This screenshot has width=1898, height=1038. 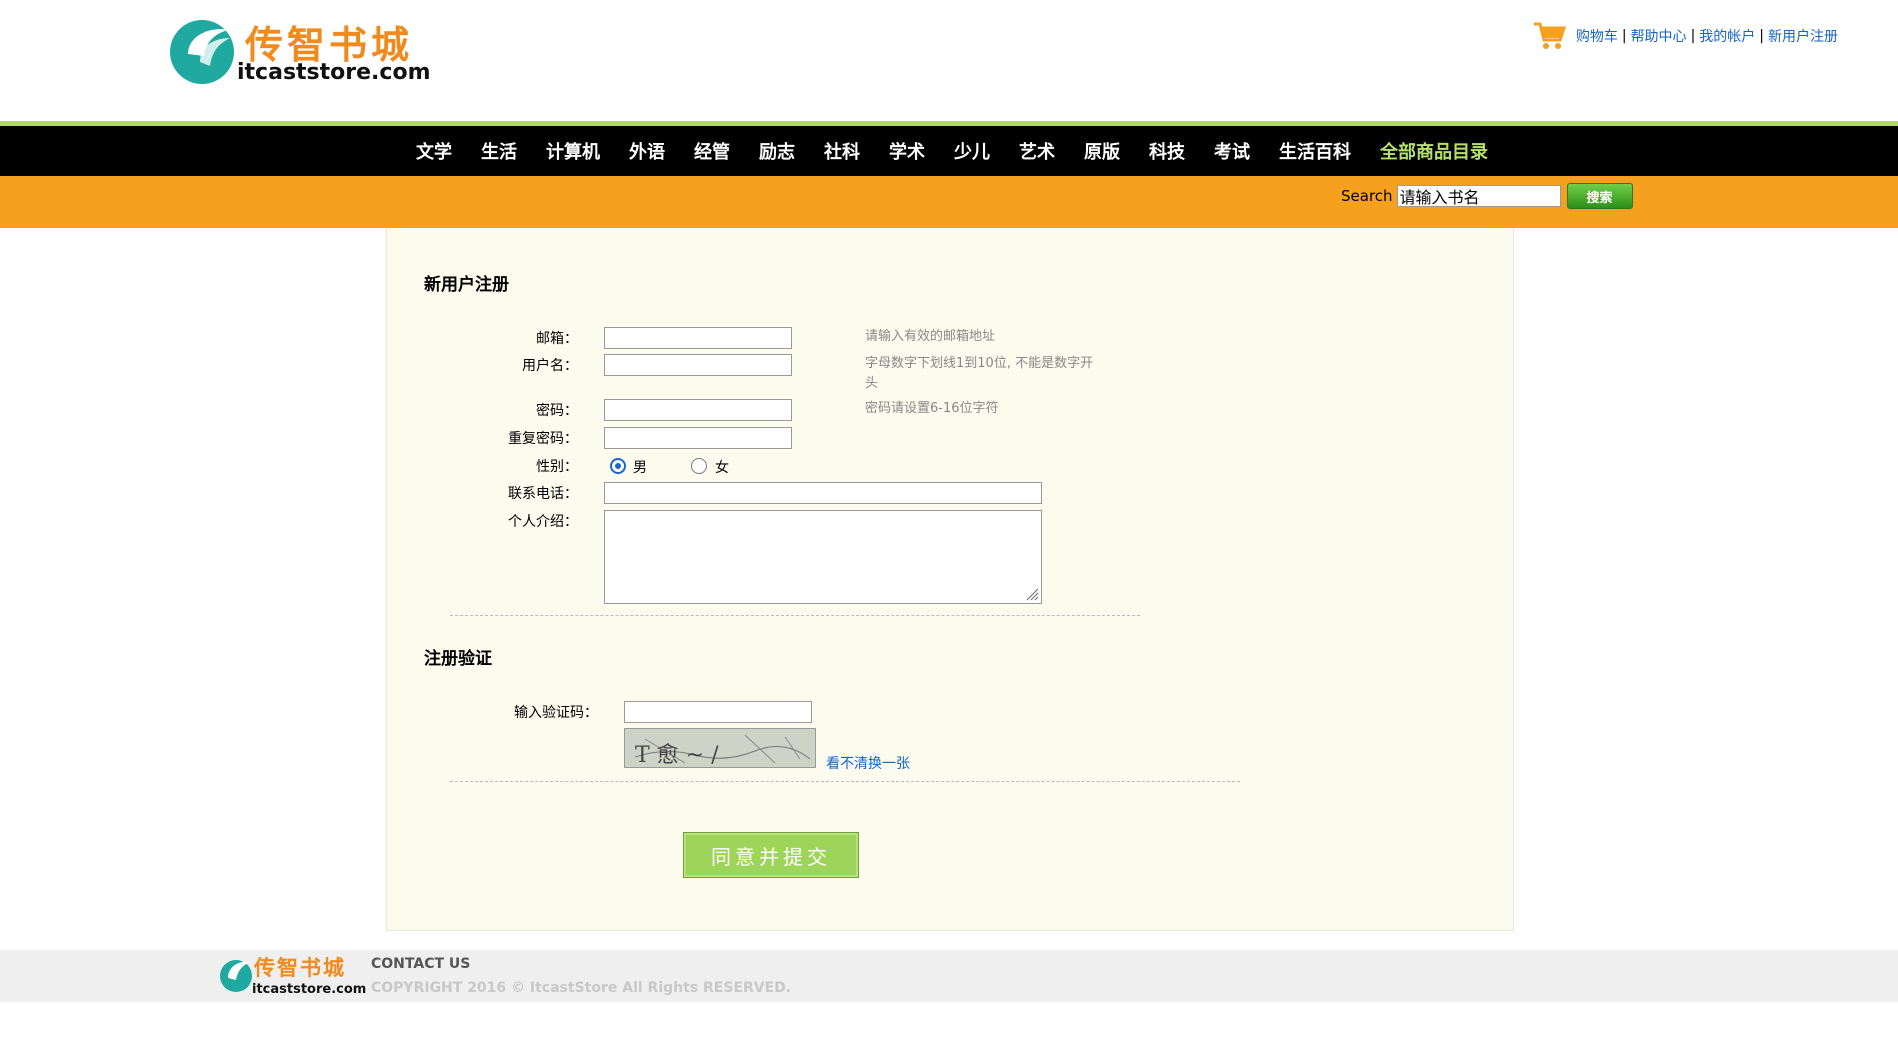 What do you see at coordinates (1659, 36) in the screenshot?
I see `help-link: 帮助中心` at bounding box center [1659, 36].